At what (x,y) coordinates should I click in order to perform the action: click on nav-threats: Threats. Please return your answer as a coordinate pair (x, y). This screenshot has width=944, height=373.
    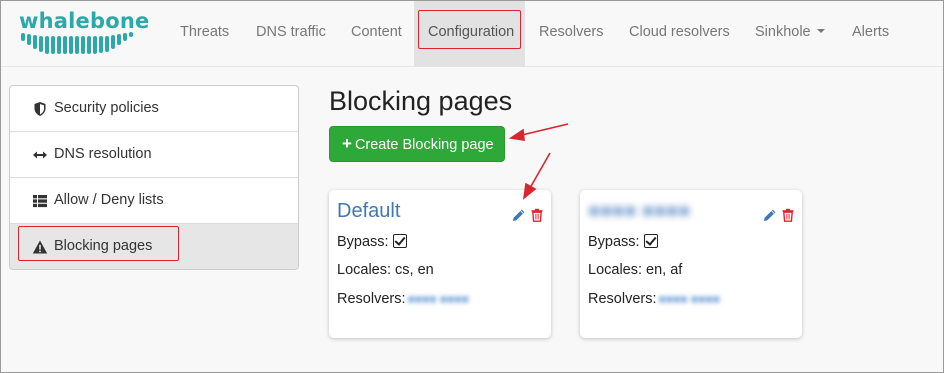
    Looking at the image, I should click on (204, 34).